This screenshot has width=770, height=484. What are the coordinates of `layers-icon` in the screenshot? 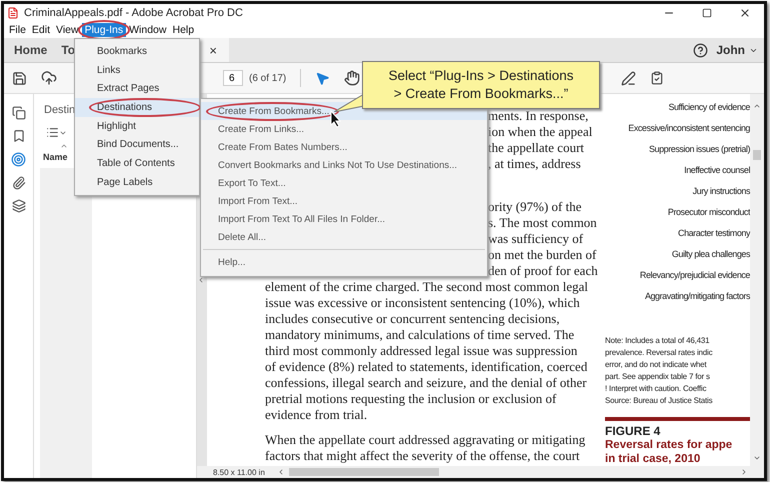 It's located at (19, 206).